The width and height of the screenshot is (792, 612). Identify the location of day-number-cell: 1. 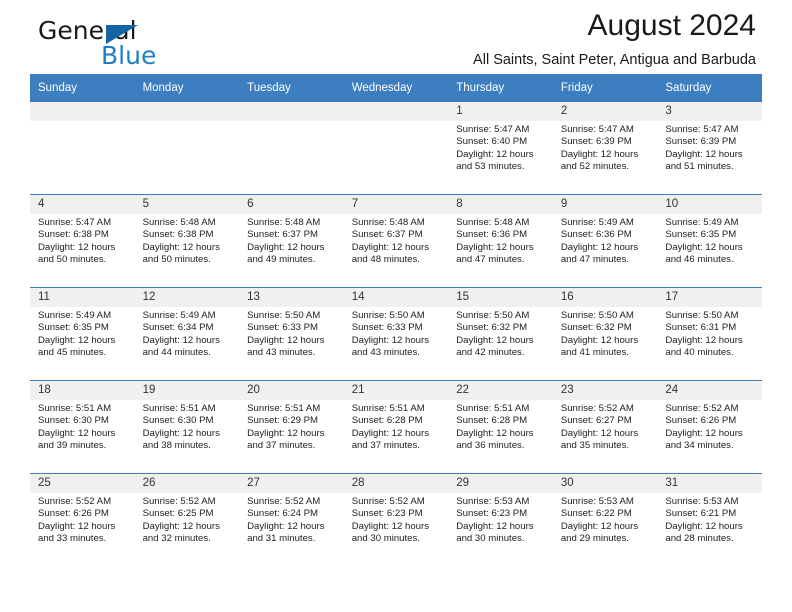
(500, 111).